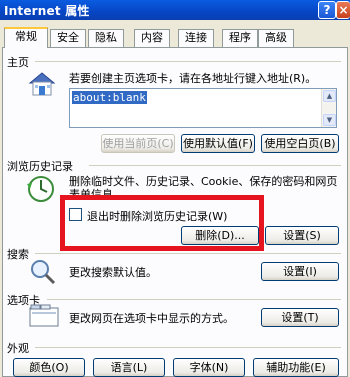 The image size is (350, 377). What do you see at coordinates (40, 166) in the screenshot?
I see `history-section-title: 浏览历史记录` at bounding box center [40, 166].